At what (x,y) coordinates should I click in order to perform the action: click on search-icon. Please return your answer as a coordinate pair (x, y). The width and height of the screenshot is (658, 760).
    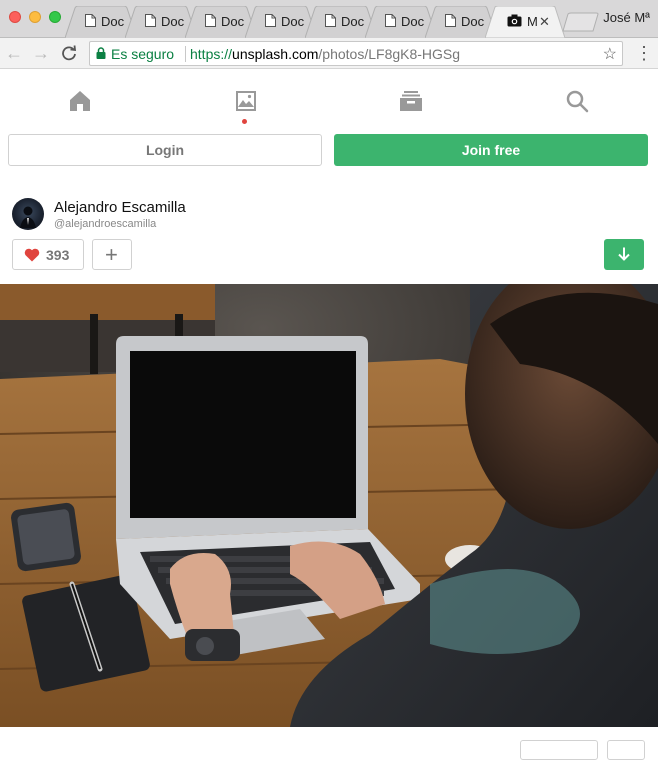
    Looking at the image, I should click on (577, 101).